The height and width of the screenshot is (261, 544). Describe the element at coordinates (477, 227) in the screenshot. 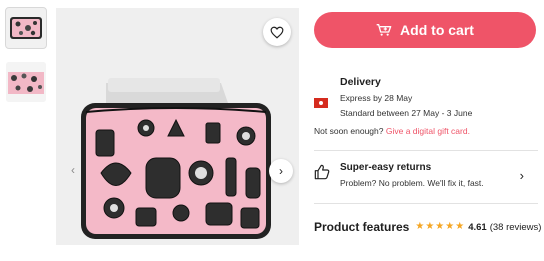

I see `rating-value: 4.61` at that location.